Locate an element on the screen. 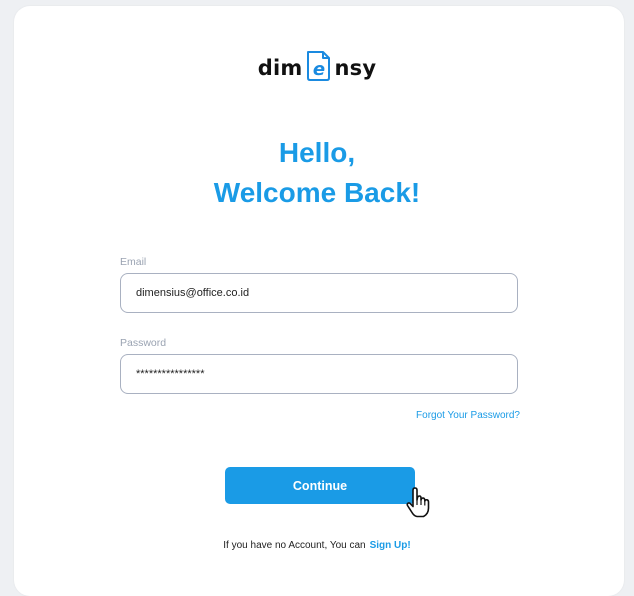  email-label: Email is located at coordinates (133, 262).